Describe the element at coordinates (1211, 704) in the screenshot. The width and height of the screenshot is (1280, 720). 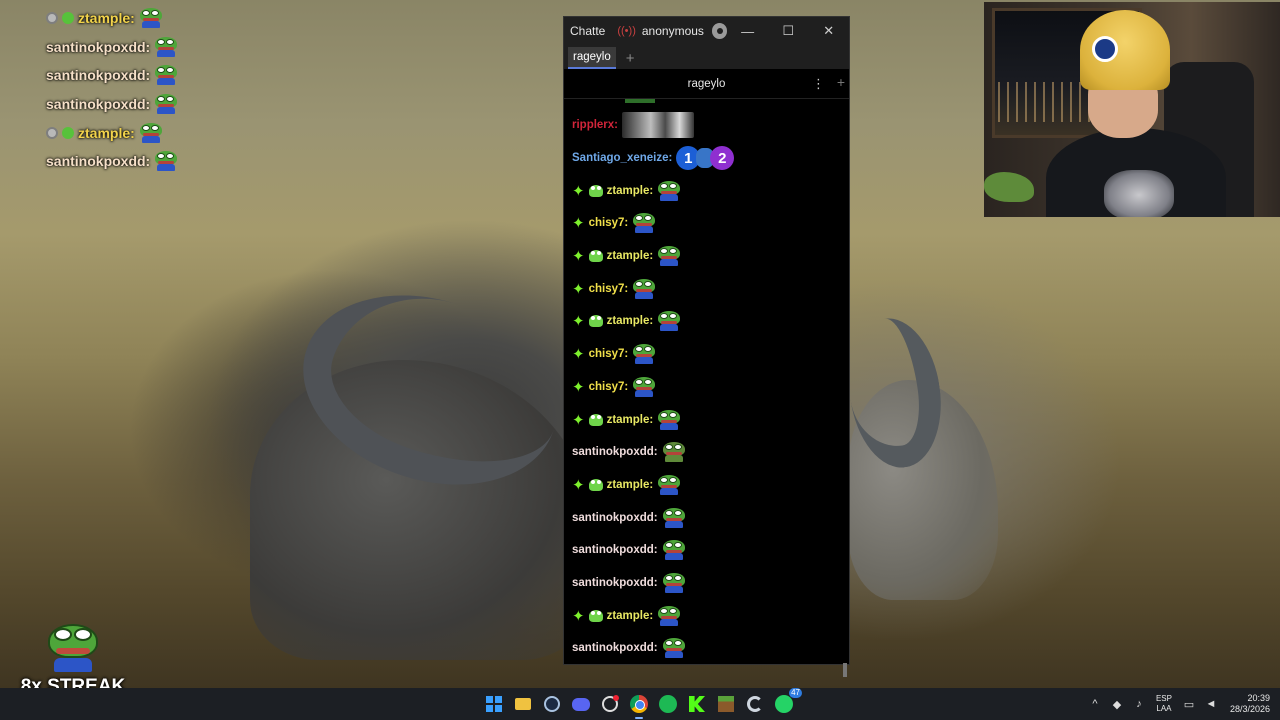
I see `volume-icon: ◄` at that location.